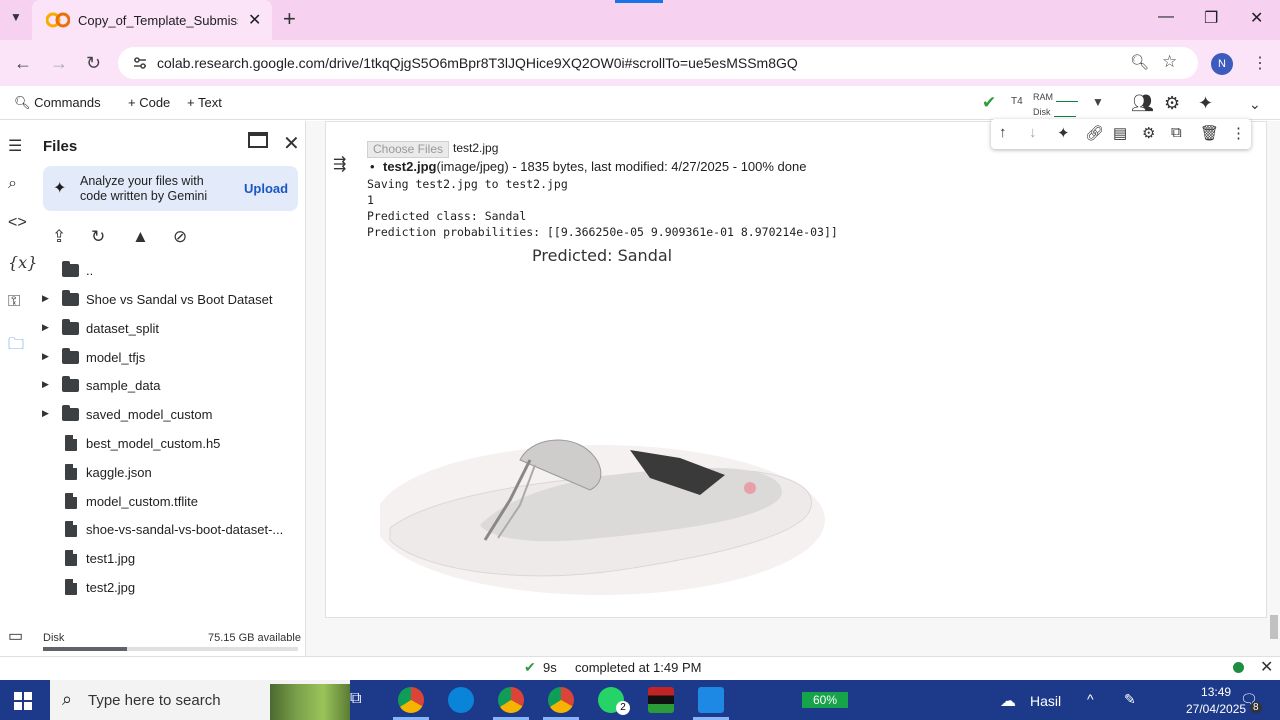 The width and height of the screenshot is (1280, 720). What do you see at coordinates (1274, 627) in the screenshot?
I see `notebook-scrollbar` at bounding box center [1274, 627].